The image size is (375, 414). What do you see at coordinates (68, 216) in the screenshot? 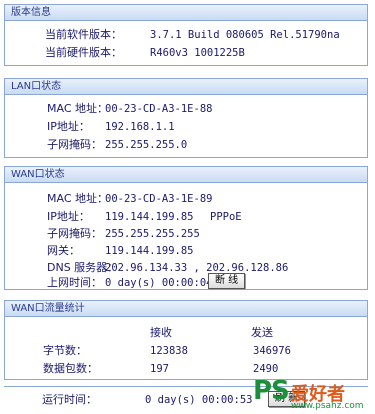
I see `wan-ip-label: IP地址：` at bounding box center [68, 216].